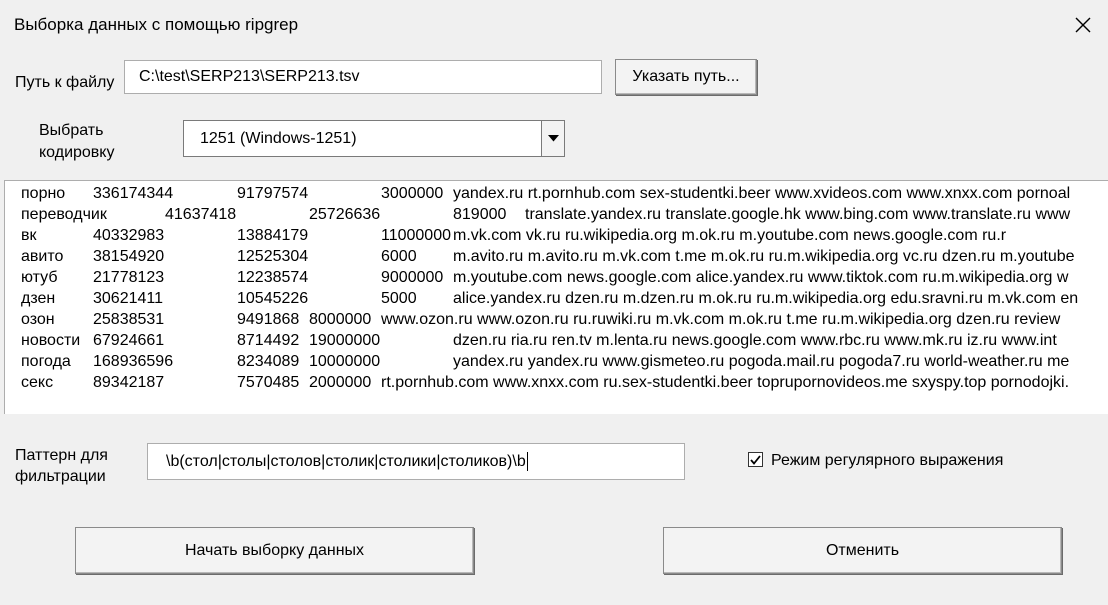 The image size is (1108, 605). Describe the element at coordinates (249, 76) in the screenshot. I see `file-path-value: C:\test\SERP213\SERP213.tsv` at that location.